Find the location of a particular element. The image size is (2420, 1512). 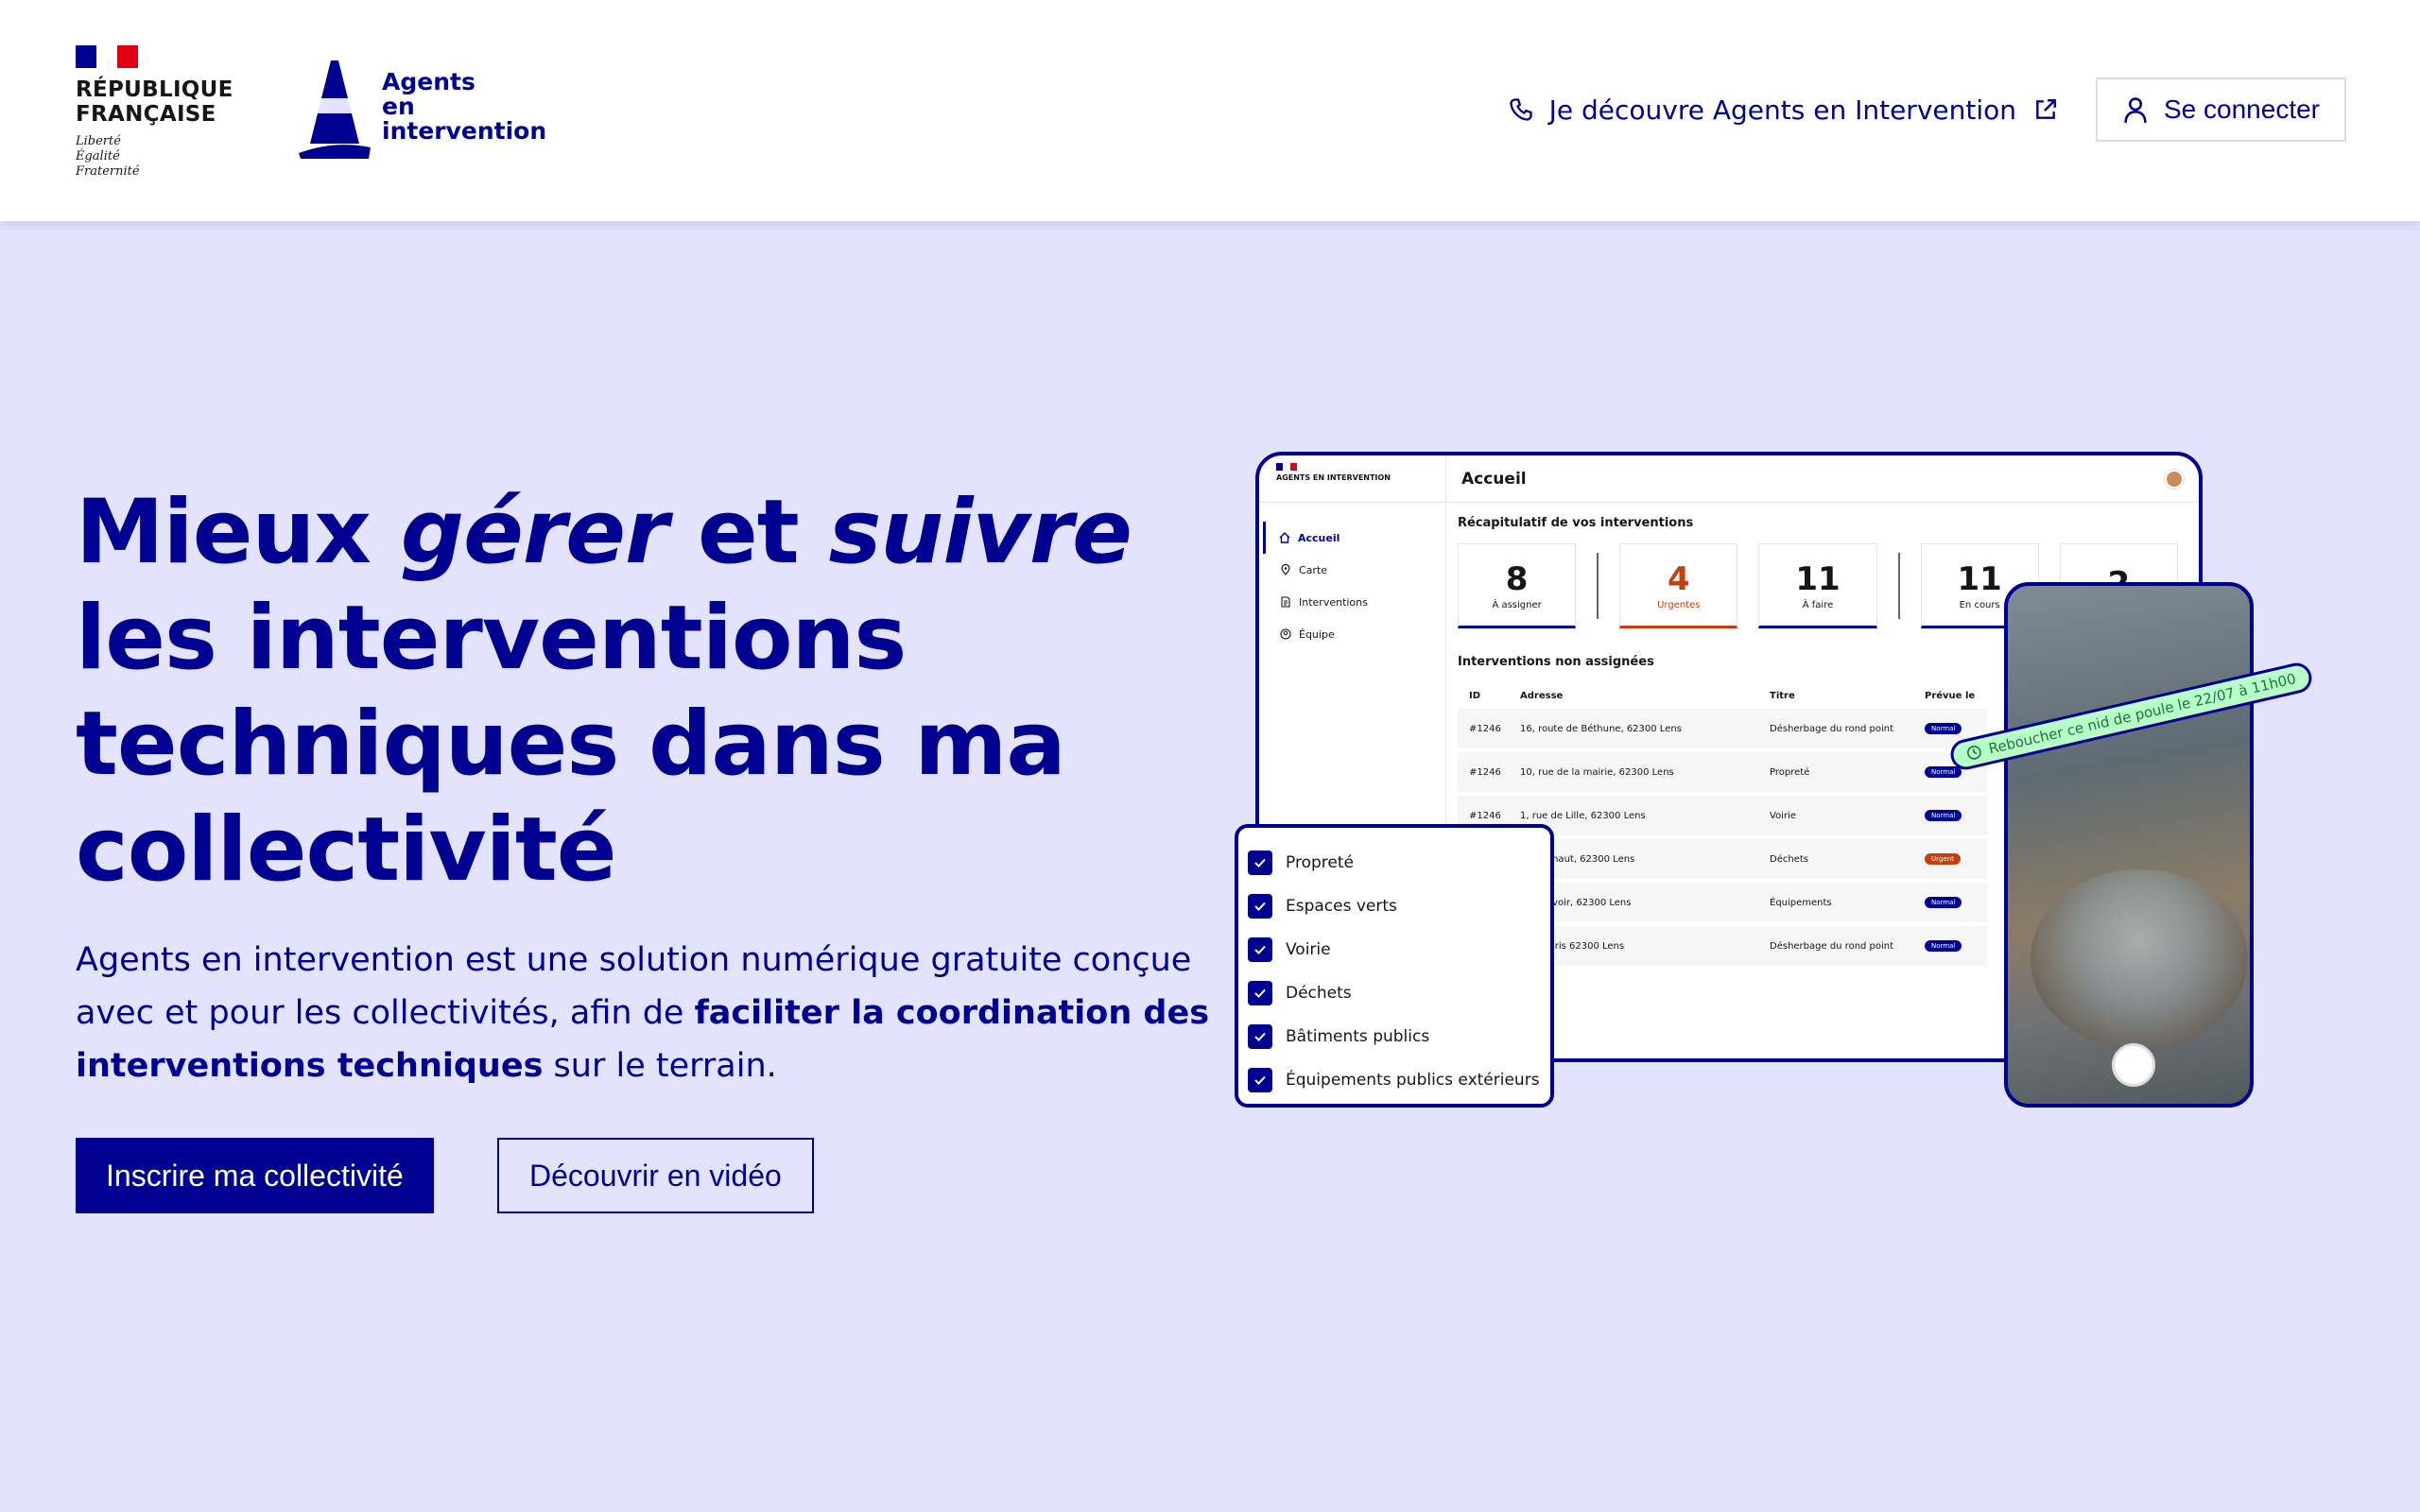

mockup-menu: Accueil Carte Interventions Équipe is located at coordinates (1352, 586).